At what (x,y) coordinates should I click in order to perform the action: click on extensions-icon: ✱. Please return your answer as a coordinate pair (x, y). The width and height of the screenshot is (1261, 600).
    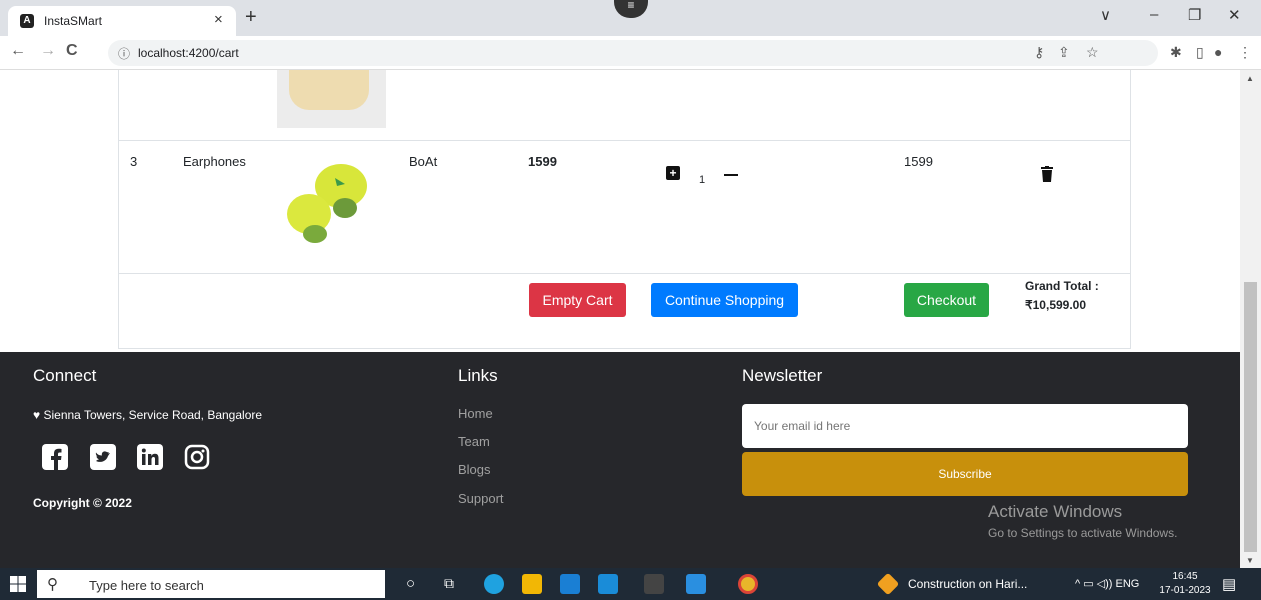
    Looking at the image, I should click on (1176, 52).